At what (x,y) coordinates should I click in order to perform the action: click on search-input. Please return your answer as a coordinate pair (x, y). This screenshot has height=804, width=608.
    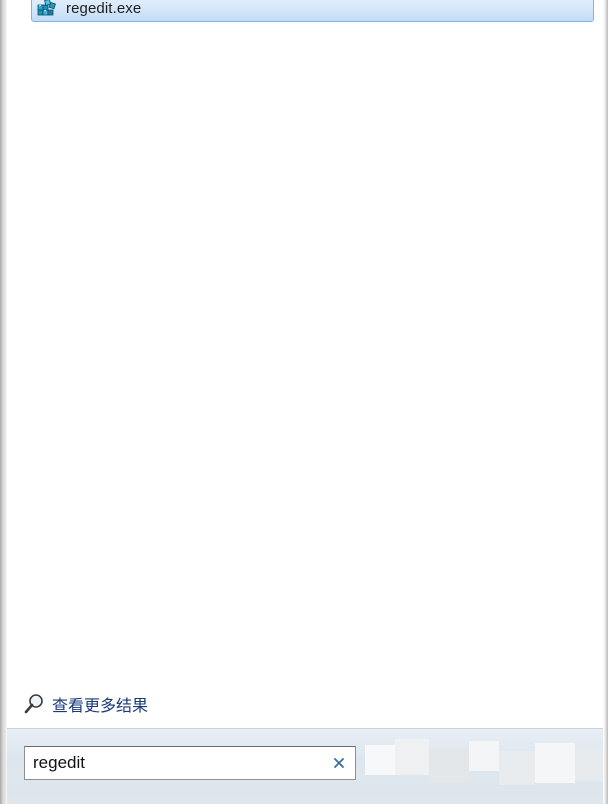
    Looking at the image, I should click on (180, 763).